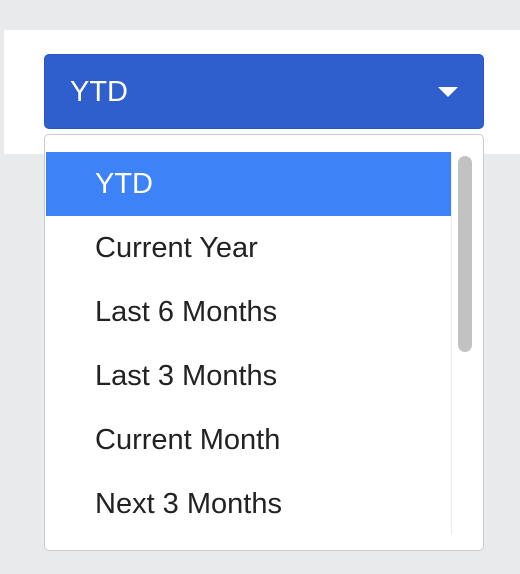 The height and width of the screenshot is (574, 520). Describe the element at coordinates (465, 254) in the screenshot. I see `scrollbar-thumb` at that location.